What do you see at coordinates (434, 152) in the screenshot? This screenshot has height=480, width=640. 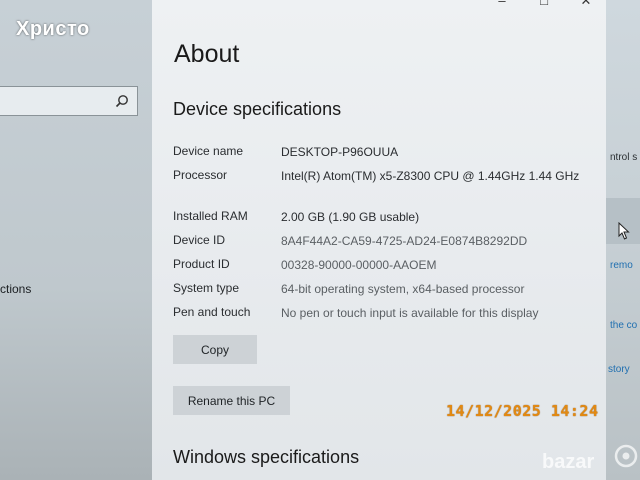 I see `spec-value: DESKTOP-P96OUUA` at bounding box center [434, 152].